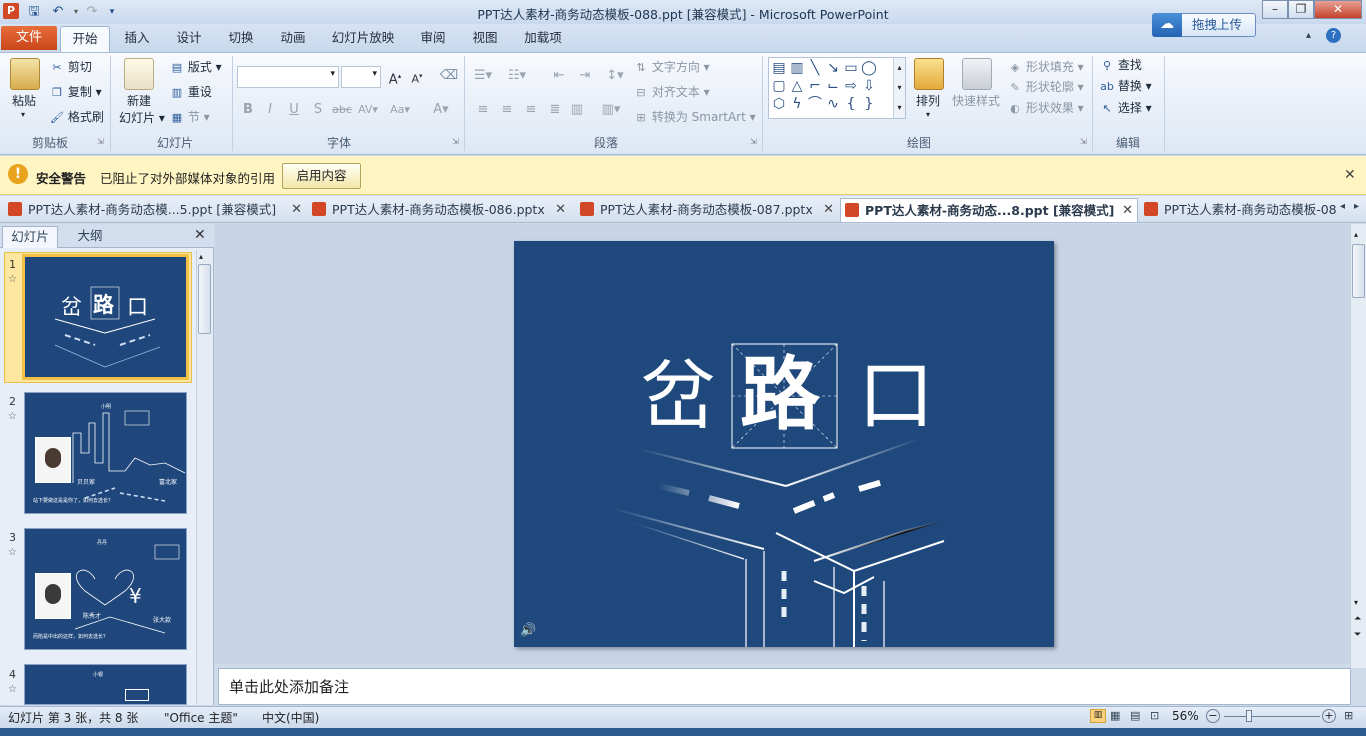  What do you see at coordinates (1329, 716) in the screenshot?
I see `zoom-in-icon: +` at bounding box center [1329, 716].